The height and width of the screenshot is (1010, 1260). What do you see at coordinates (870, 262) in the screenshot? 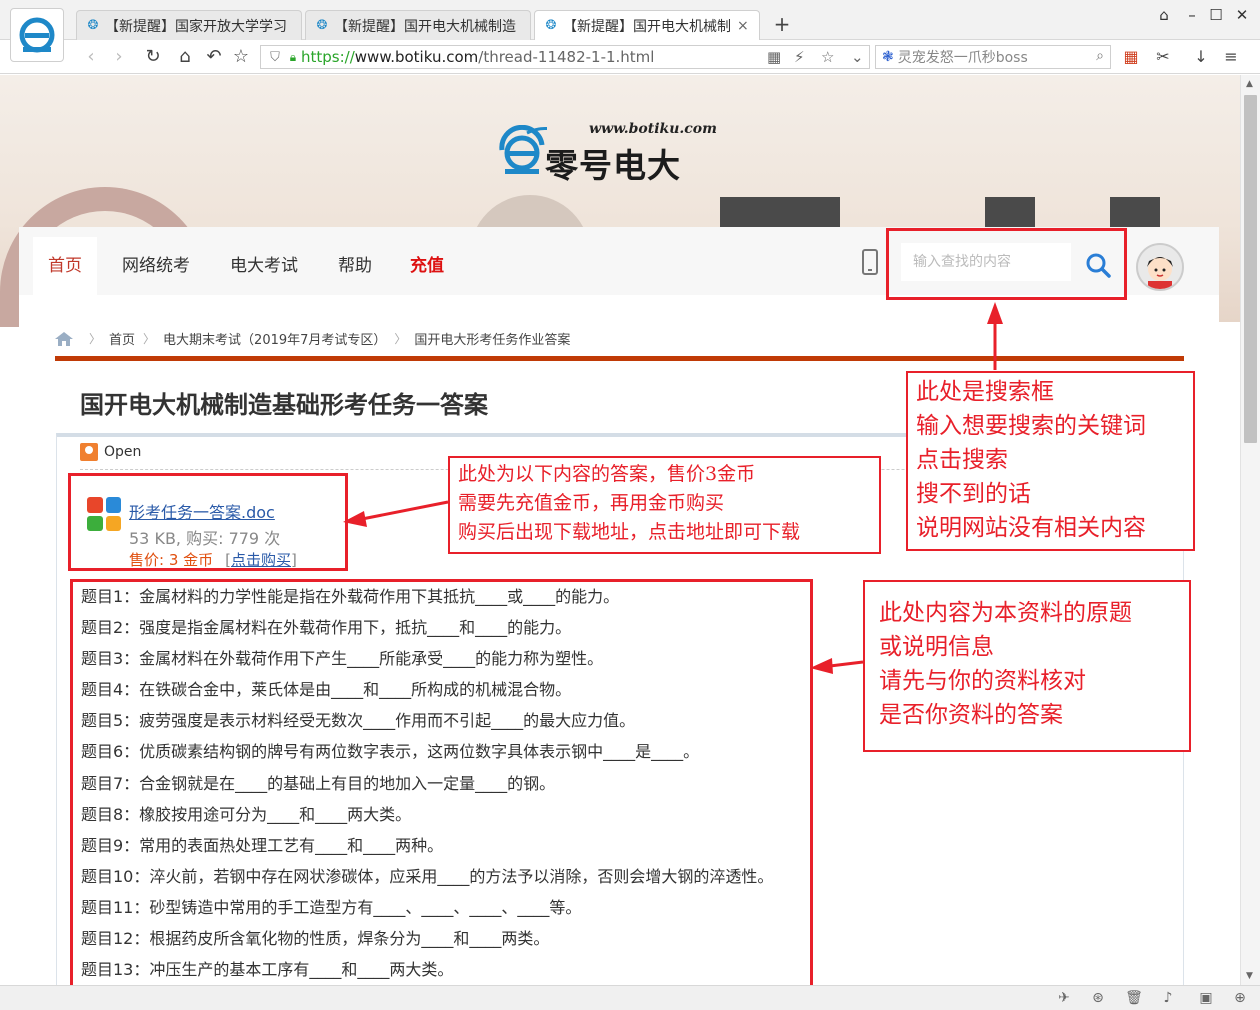
I see `mobile-phone-icon` at bounding box center [870, 262].